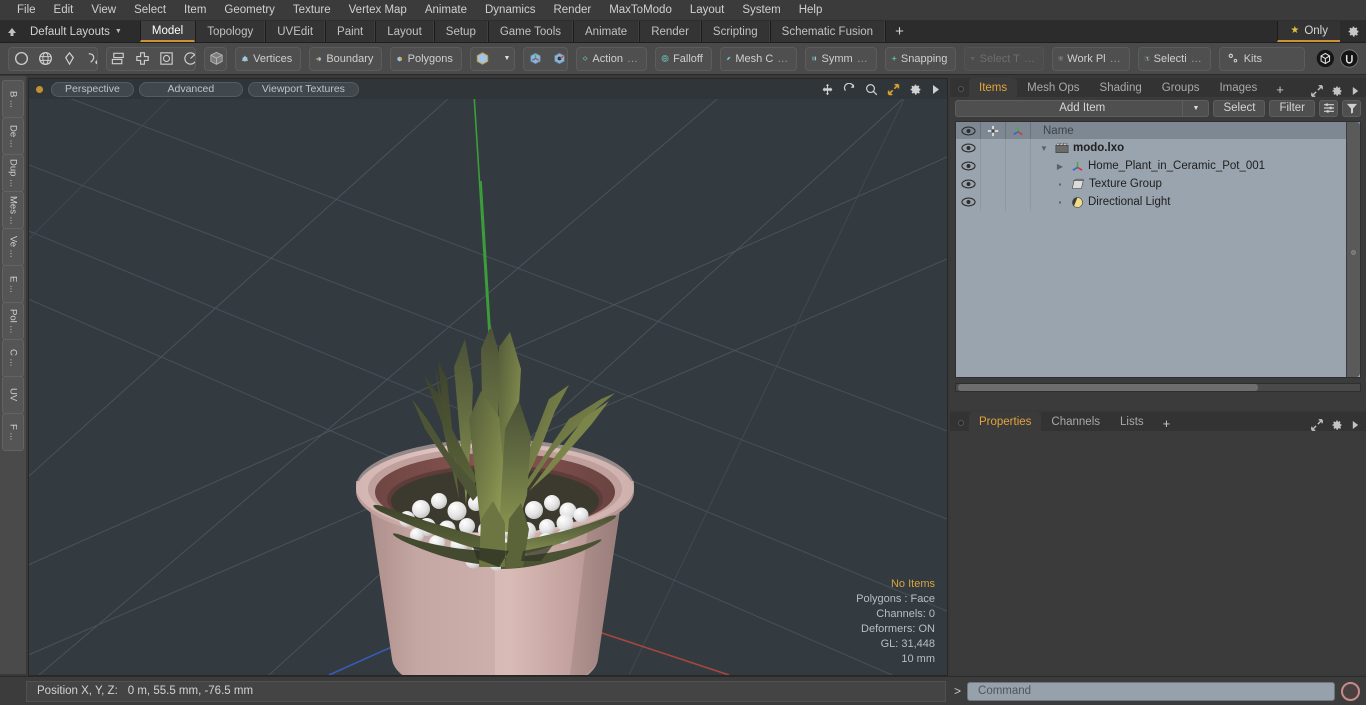 This screenshot has height=705, width=1366. Describe the element at coordinates (92, 89) in the screenshot. I see `viewport-projection-selector: Perspective` at that location.